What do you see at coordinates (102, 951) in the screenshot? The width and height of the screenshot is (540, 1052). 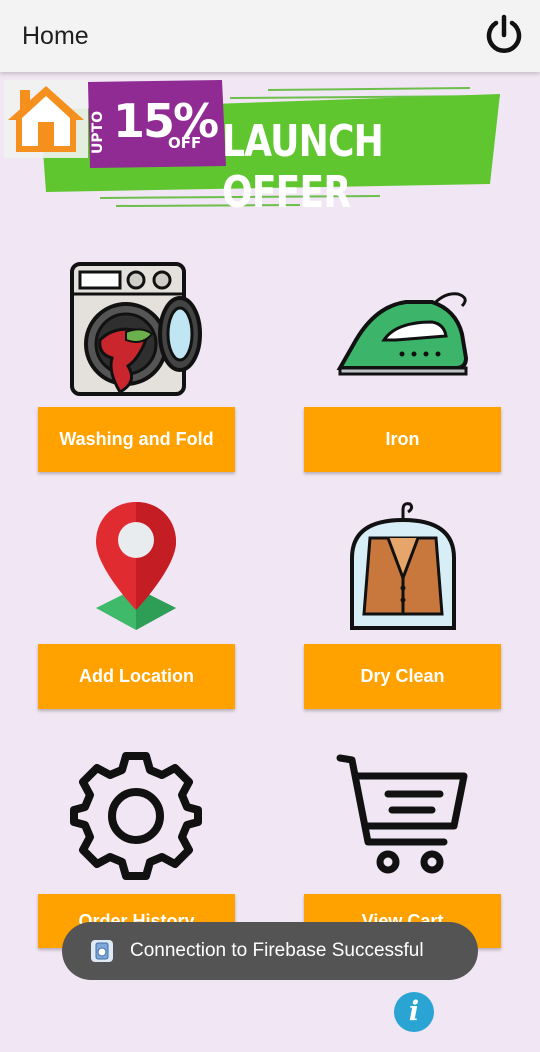 I see `app-icon` at bounding box center [102, 951].